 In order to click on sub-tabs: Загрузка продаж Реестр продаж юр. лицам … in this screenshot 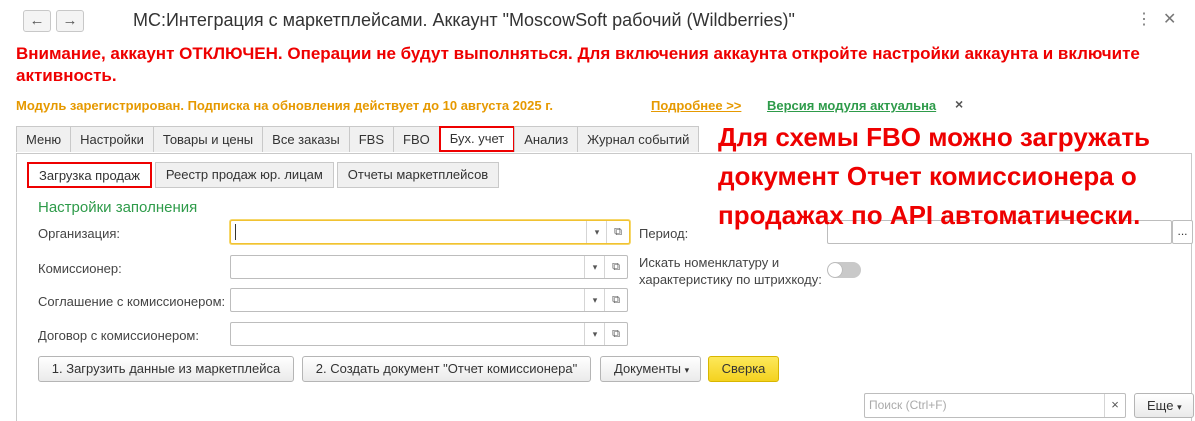, I will do `click(264, 175)`.